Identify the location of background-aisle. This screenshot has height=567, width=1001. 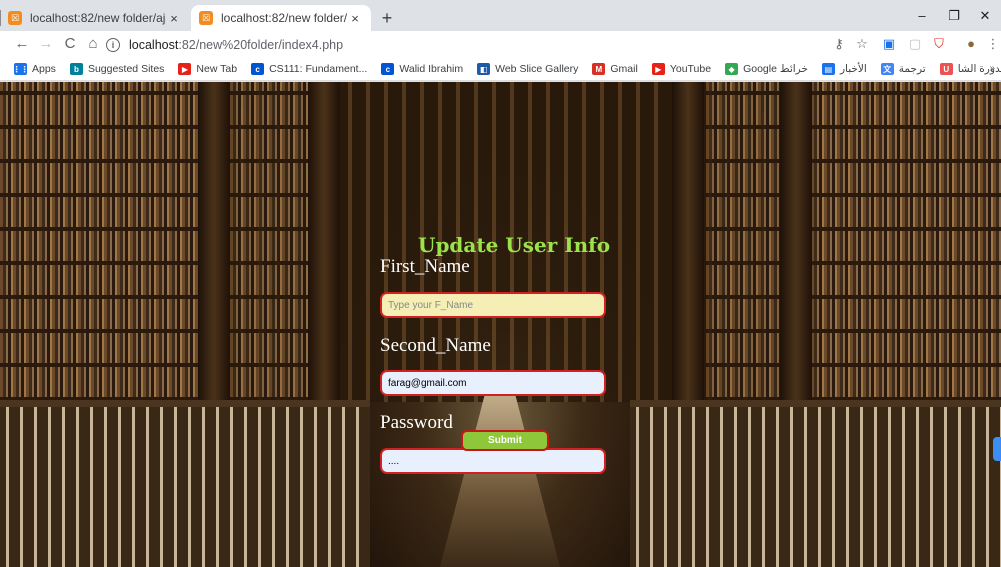
(500, 474).